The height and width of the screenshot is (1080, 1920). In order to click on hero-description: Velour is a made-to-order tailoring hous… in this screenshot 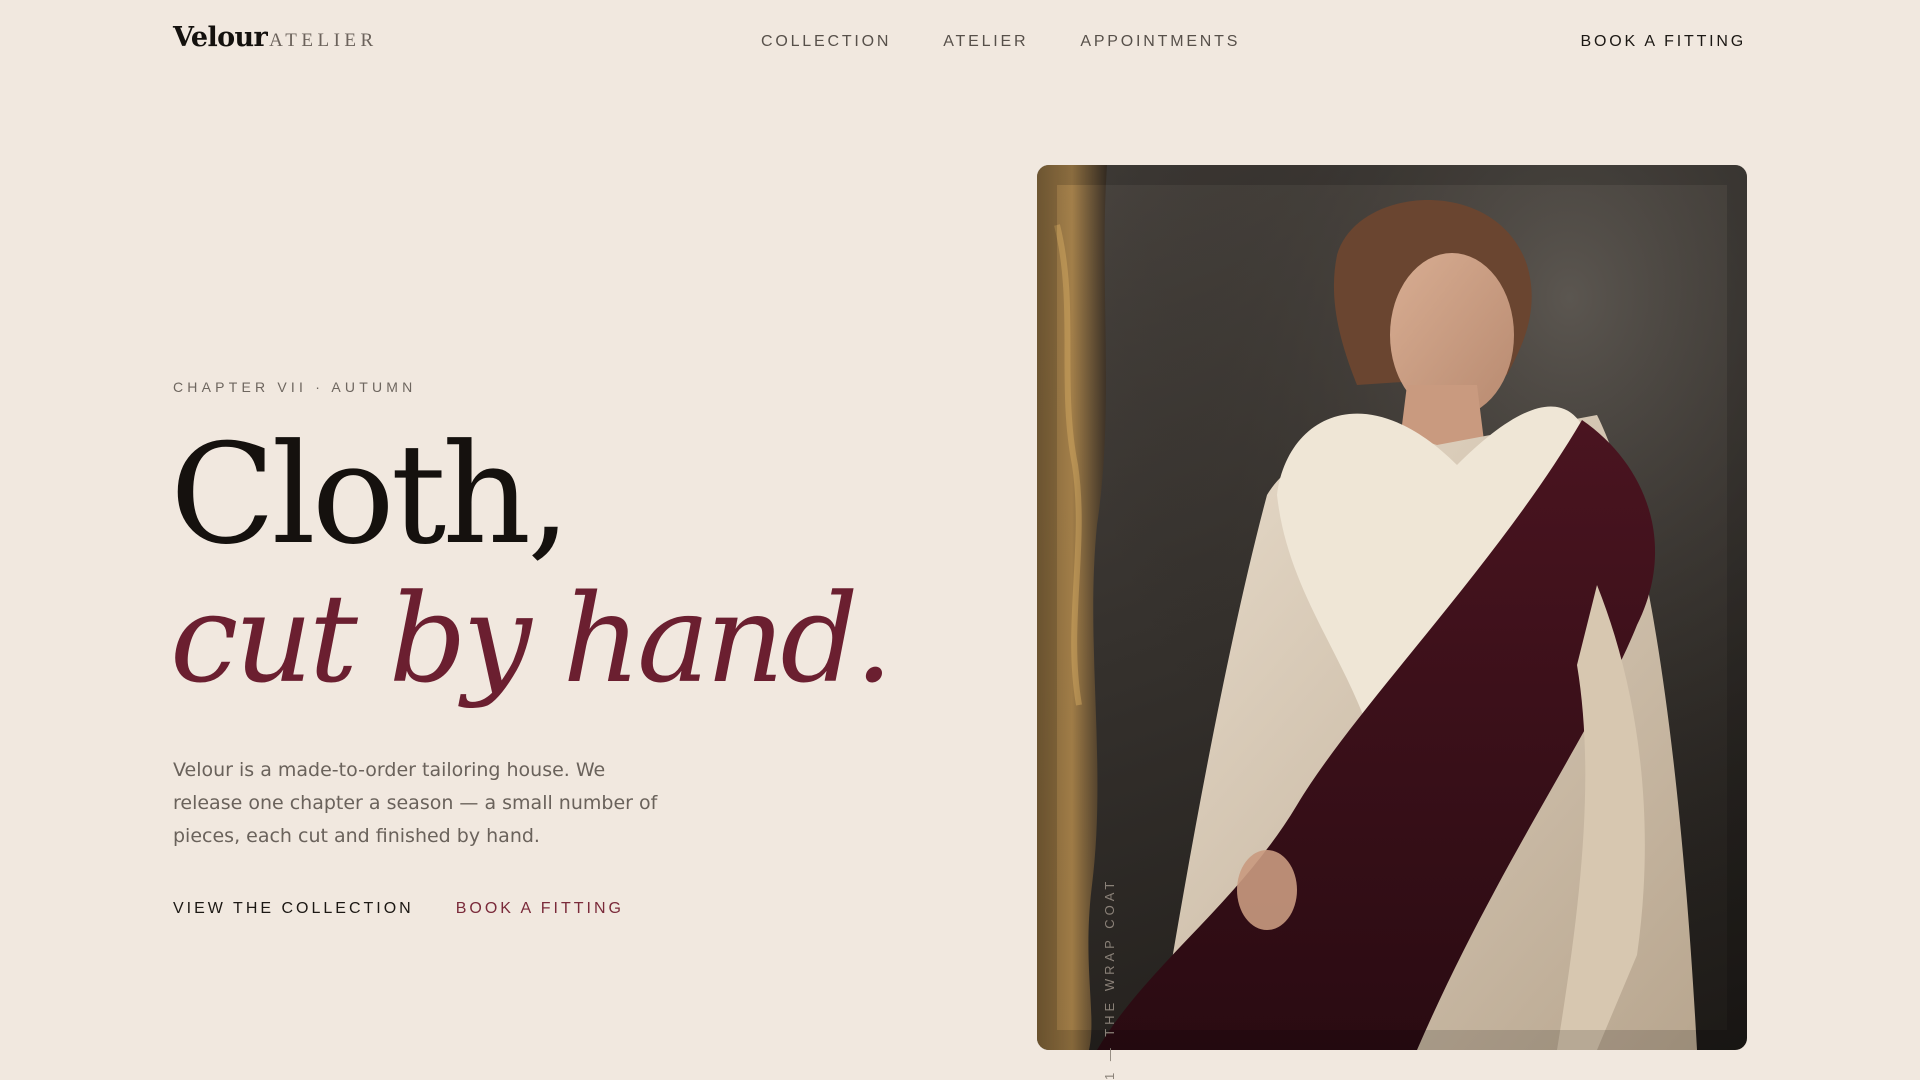, I will do `click(415, 803)`.